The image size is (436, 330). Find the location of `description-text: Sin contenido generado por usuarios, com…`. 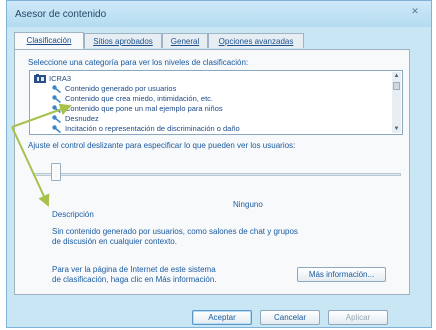

description-text: Sin contenido generado por usuarios, com… is located at coordinates (175, 237).